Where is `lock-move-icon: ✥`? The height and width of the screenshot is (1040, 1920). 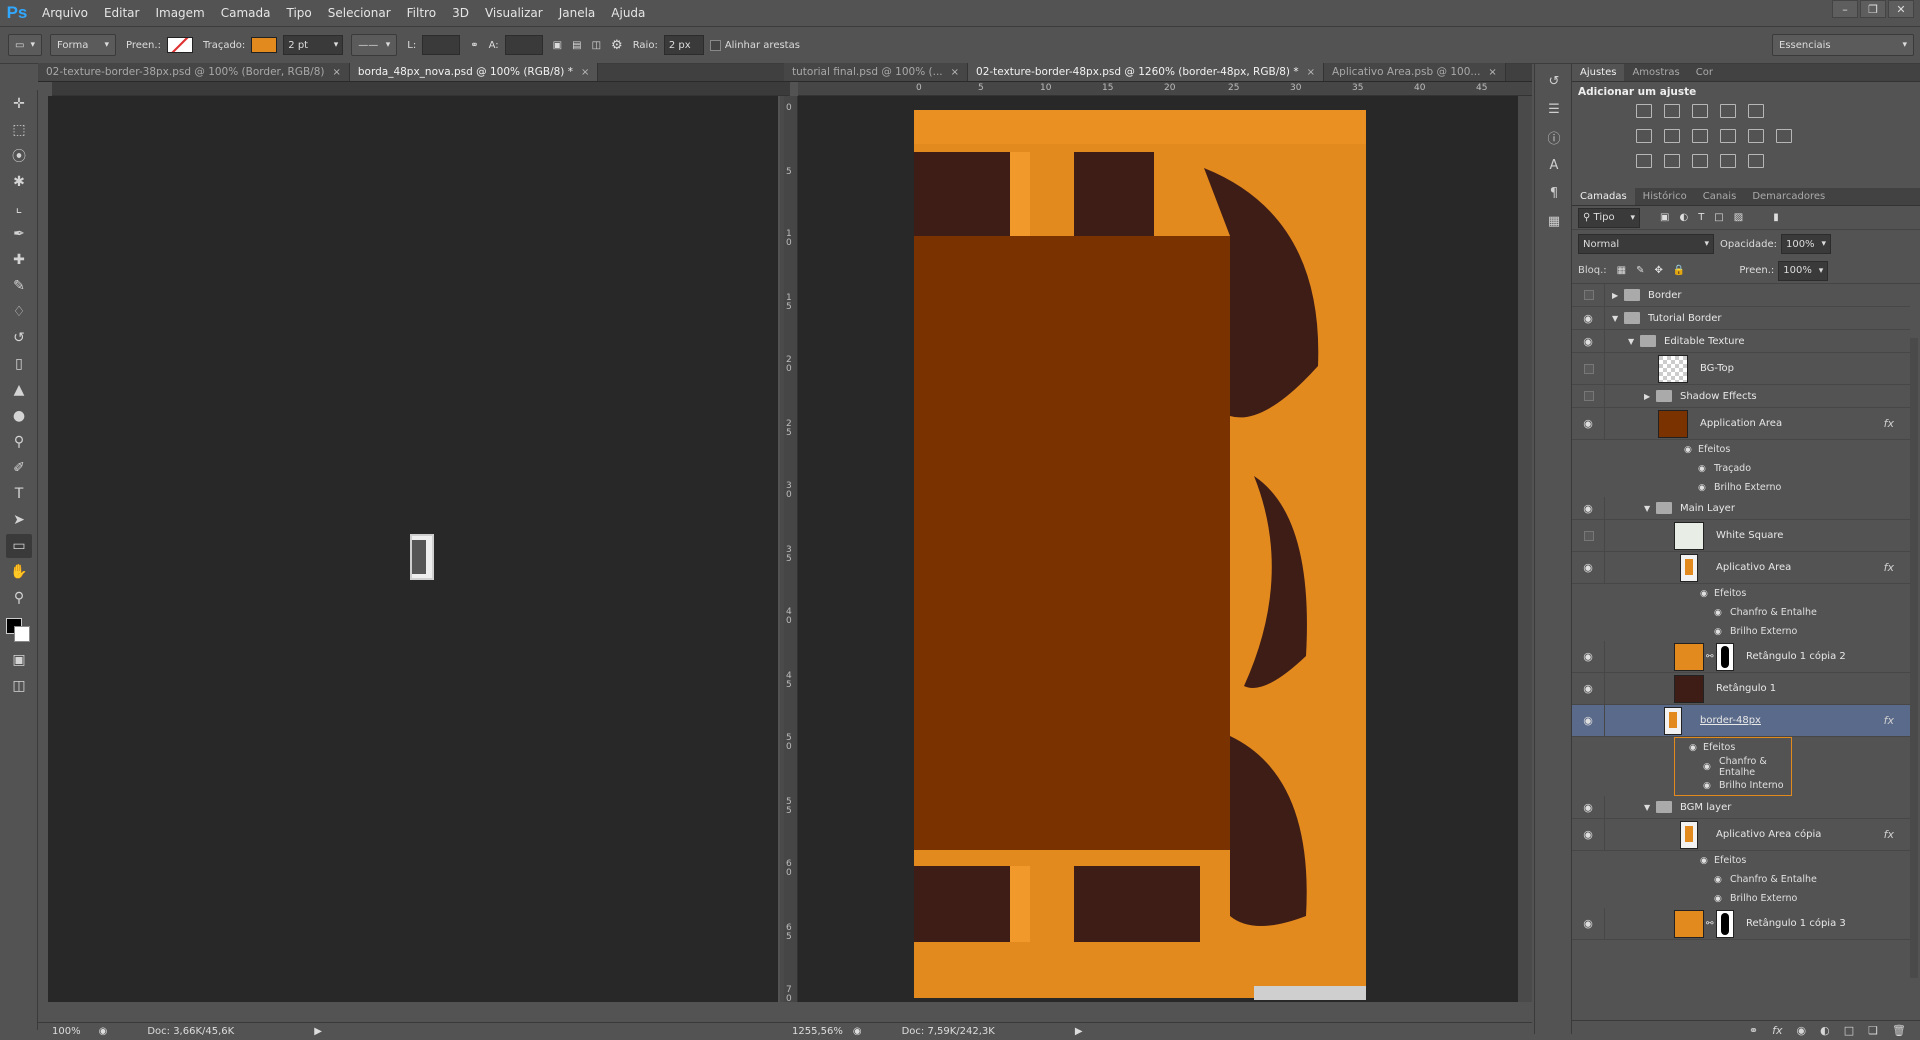 lock-move-icon: ✥ is located at coordinates (1659, 270).